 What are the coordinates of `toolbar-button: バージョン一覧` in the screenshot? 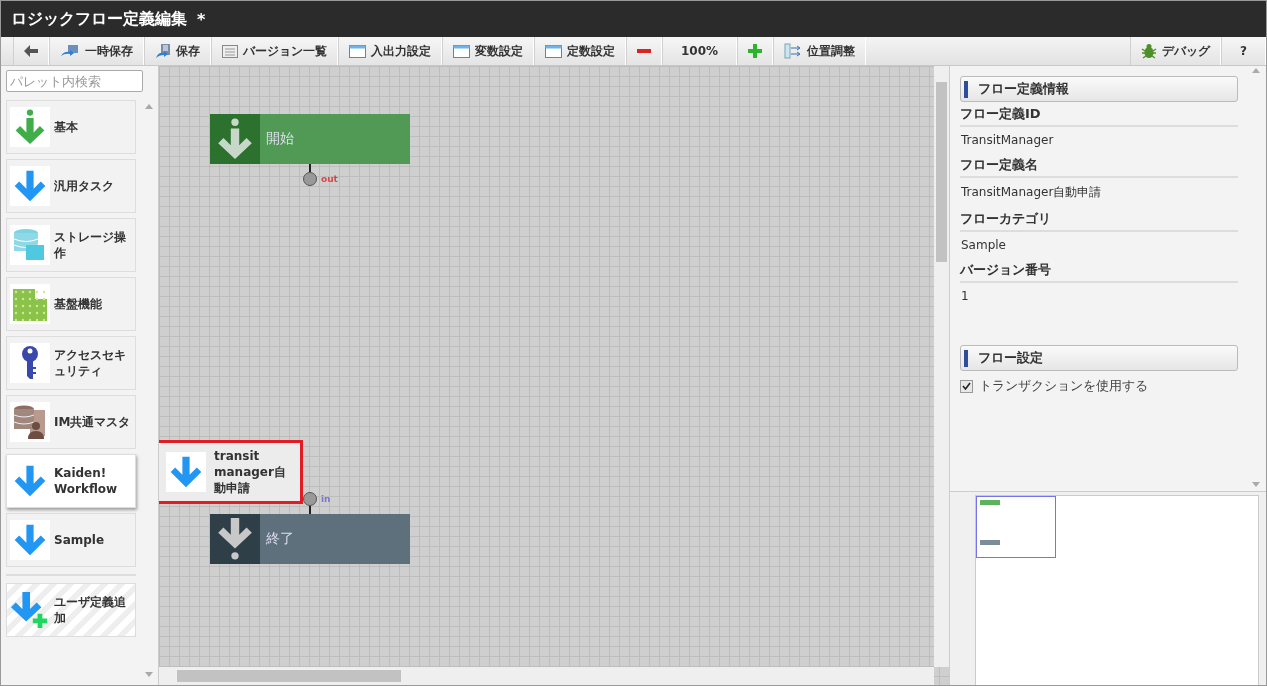 It's located at (274, 51).